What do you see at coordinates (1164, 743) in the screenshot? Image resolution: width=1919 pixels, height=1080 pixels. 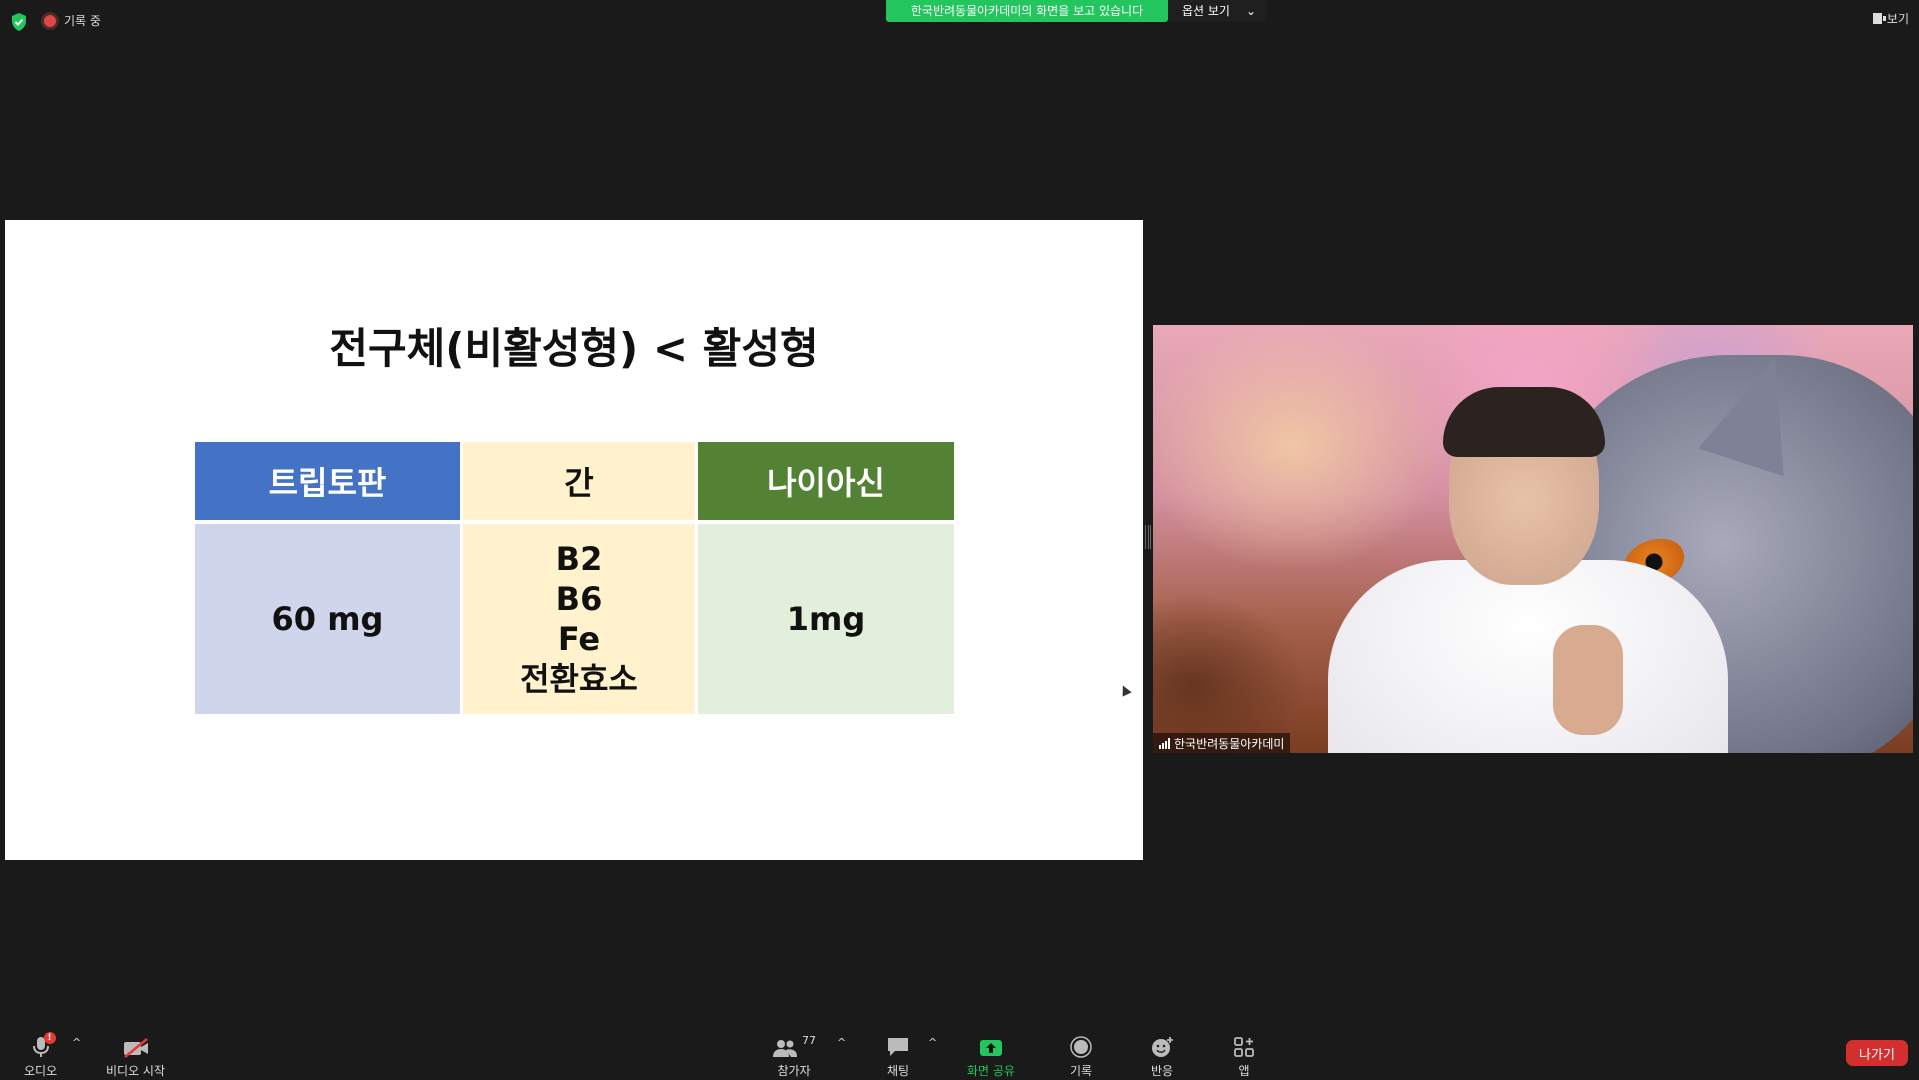 I see `signal-strength-icon` at bounding box center [1164, 743].